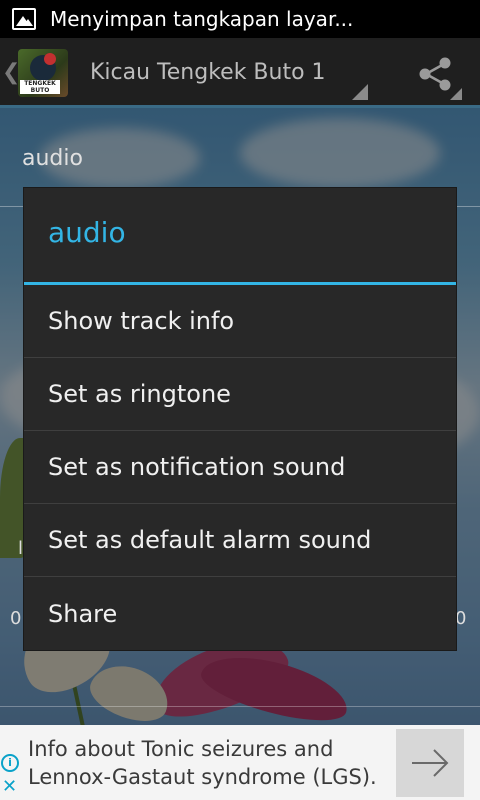  Describe the element at coordinates (202, 777) in the screenshot. I see `ad-text-line-2: Lennox-Gastaut syndrome (LGS).` at that location.